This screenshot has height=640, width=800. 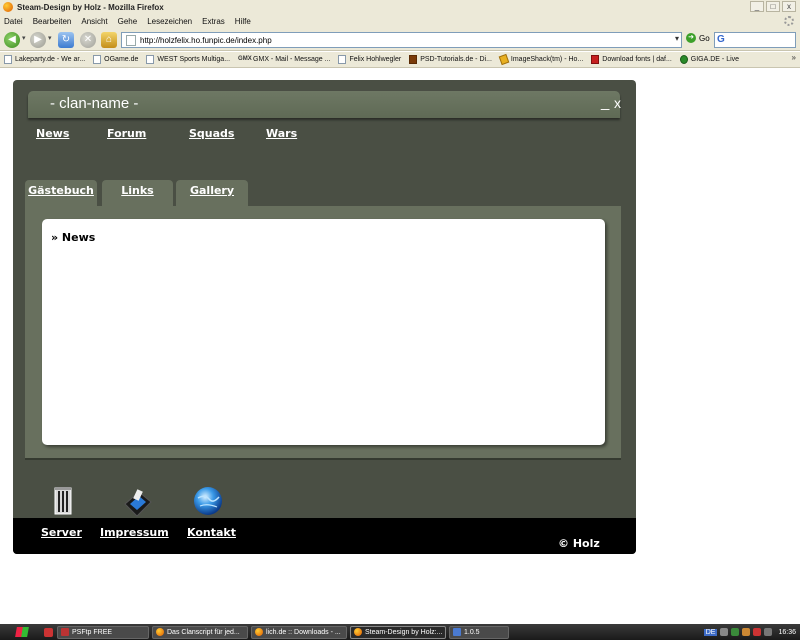 I want to click on firefox-logo-icon, so click(x=8, y=7).